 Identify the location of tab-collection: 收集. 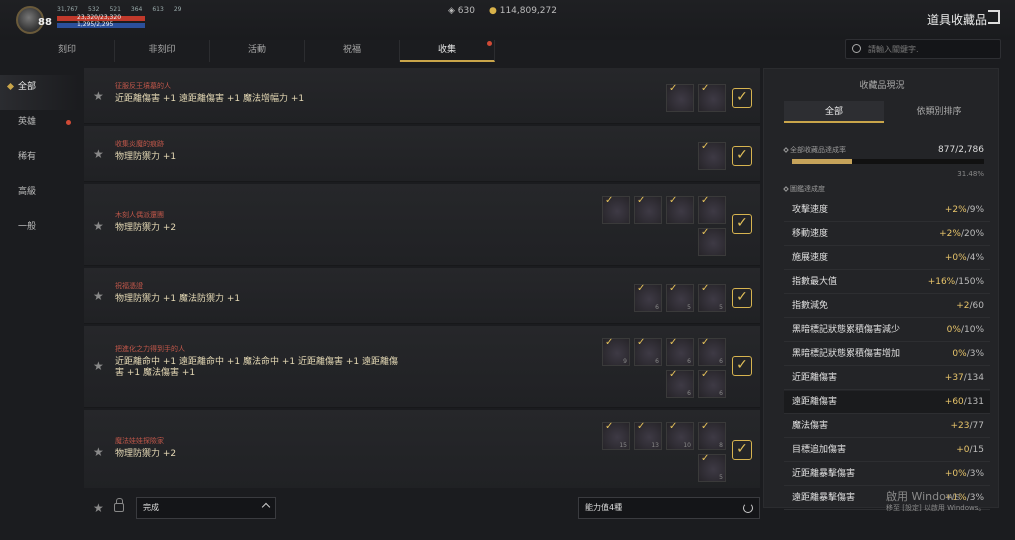
(447, 51).